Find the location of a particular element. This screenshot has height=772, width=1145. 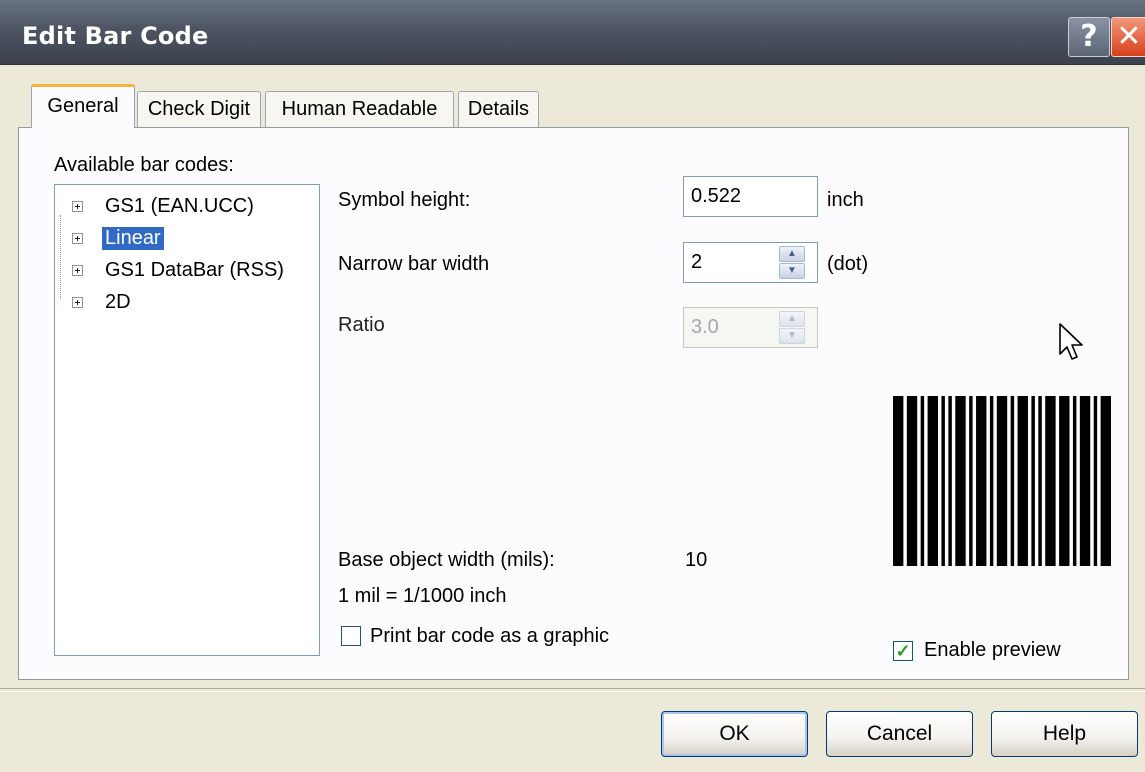

symbol-height-unit: inch is located at coordinates (845, 200).